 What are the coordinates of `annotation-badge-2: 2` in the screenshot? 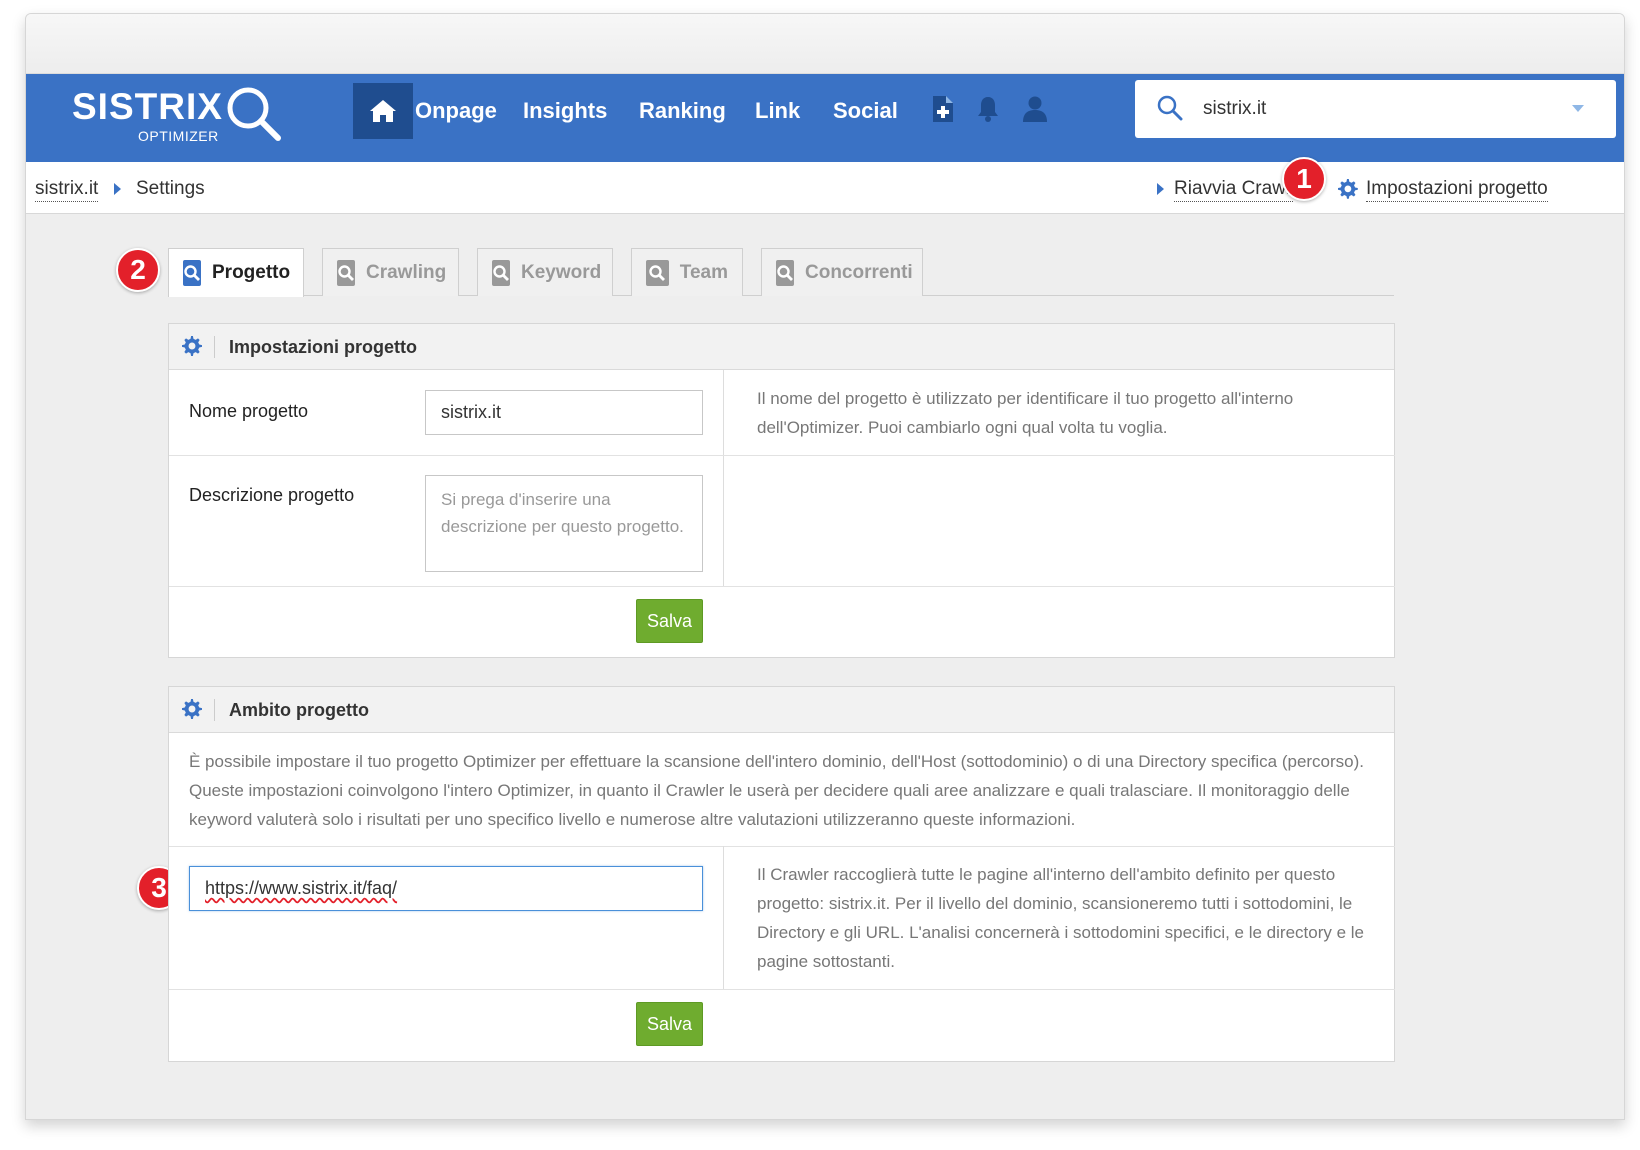 It's located at (138, 270).